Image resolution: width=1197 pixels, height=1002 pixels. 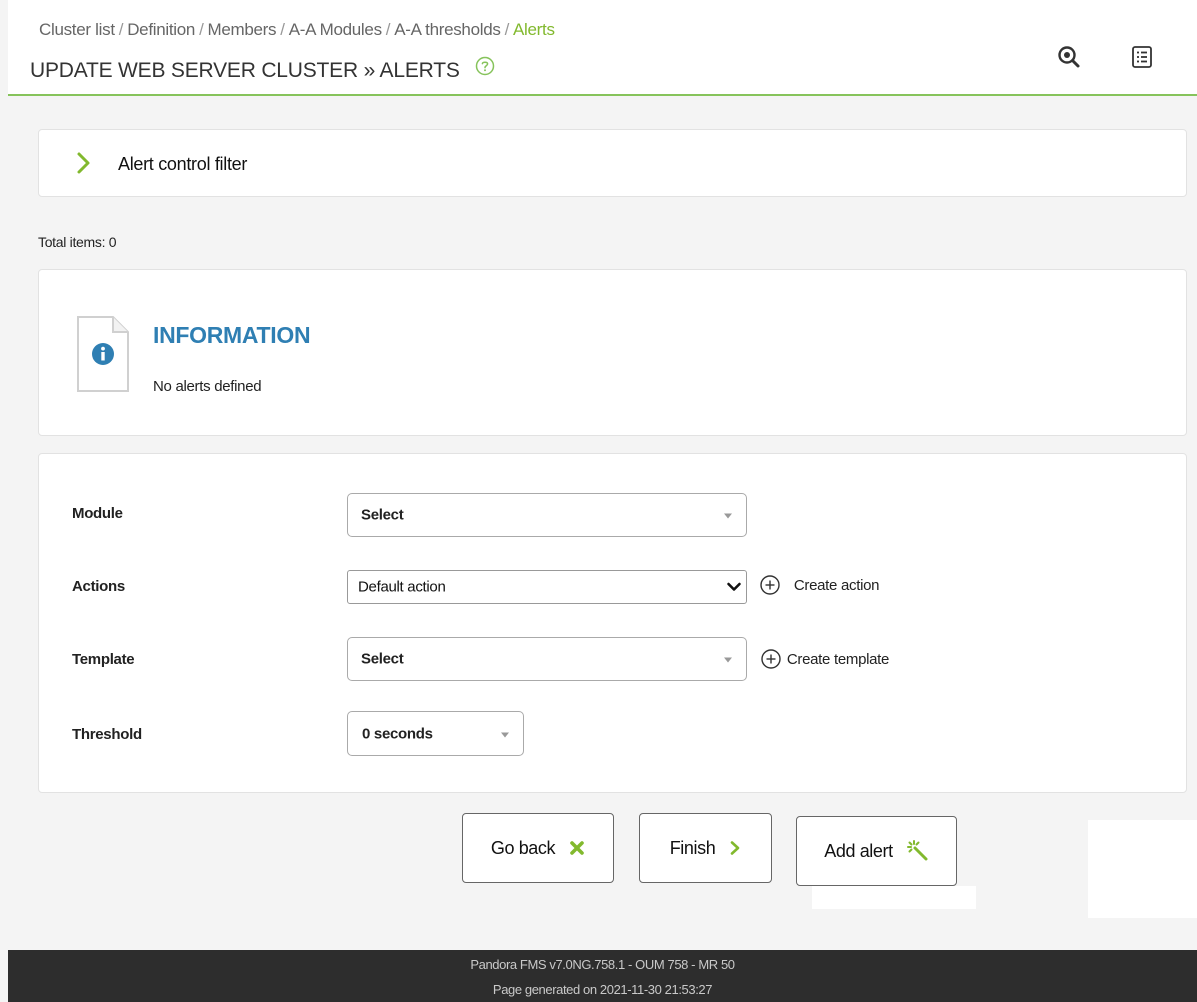 I want to click on breadcrumb-cluster-list: Cluster list, so click(x=77, y=29).